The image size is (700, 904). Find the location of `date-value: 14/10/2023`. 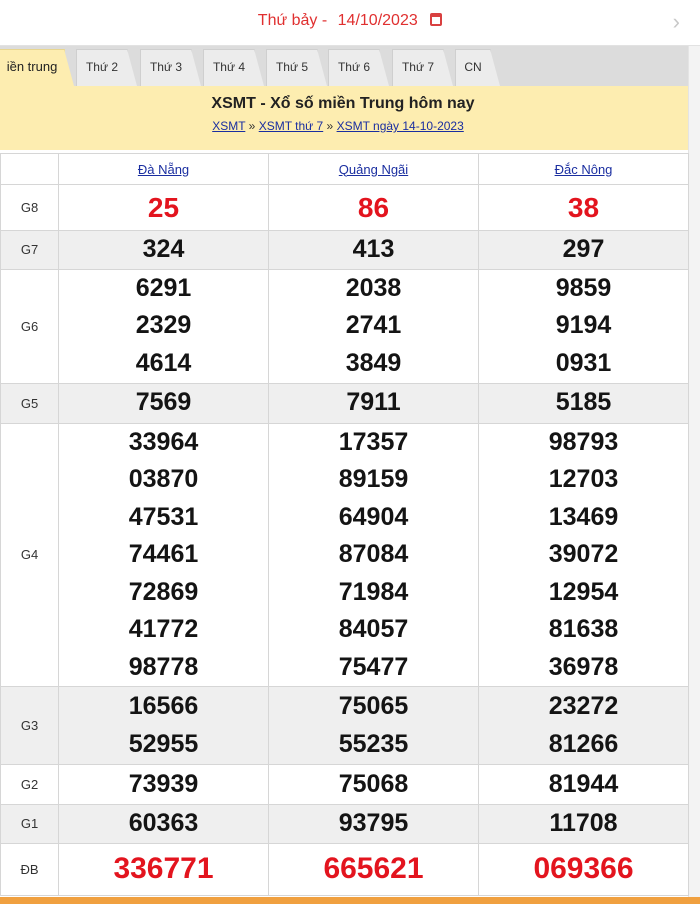

date-value: 14/10/2023 is located at coordinates (377, 20).